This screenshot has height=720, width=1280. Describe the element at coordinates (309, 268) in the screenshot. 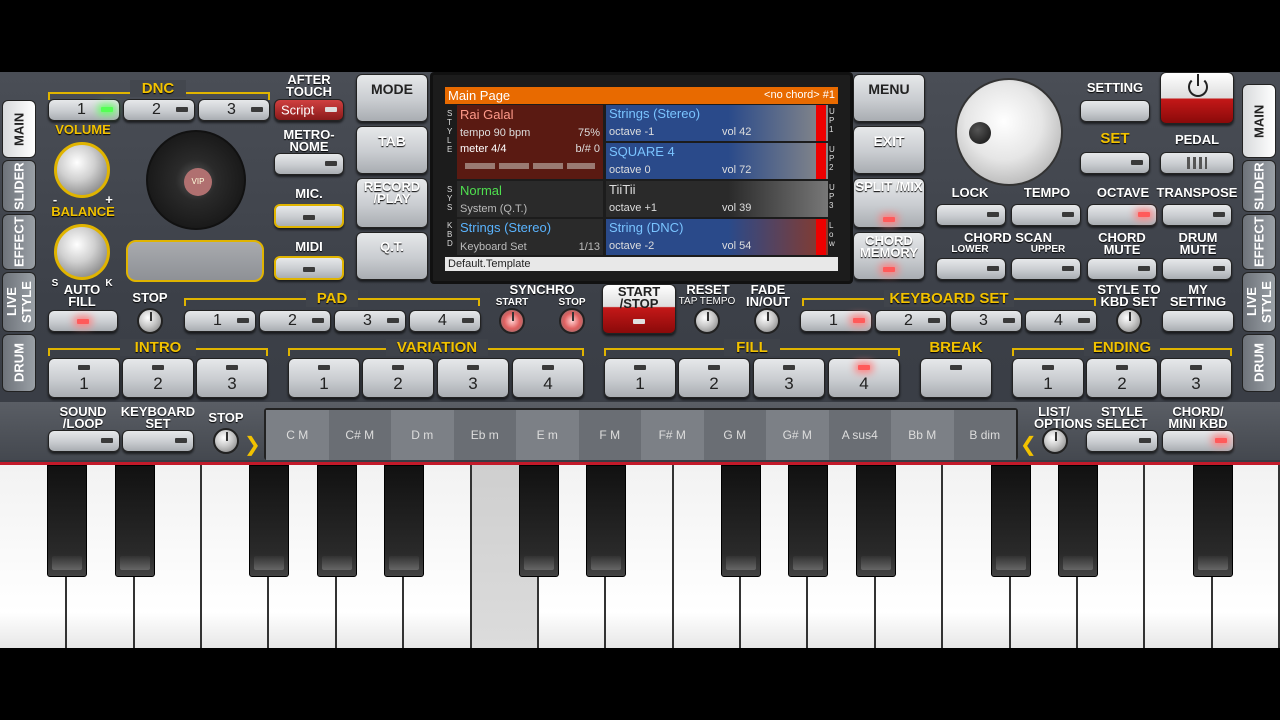

I see `midi-button` at that location.